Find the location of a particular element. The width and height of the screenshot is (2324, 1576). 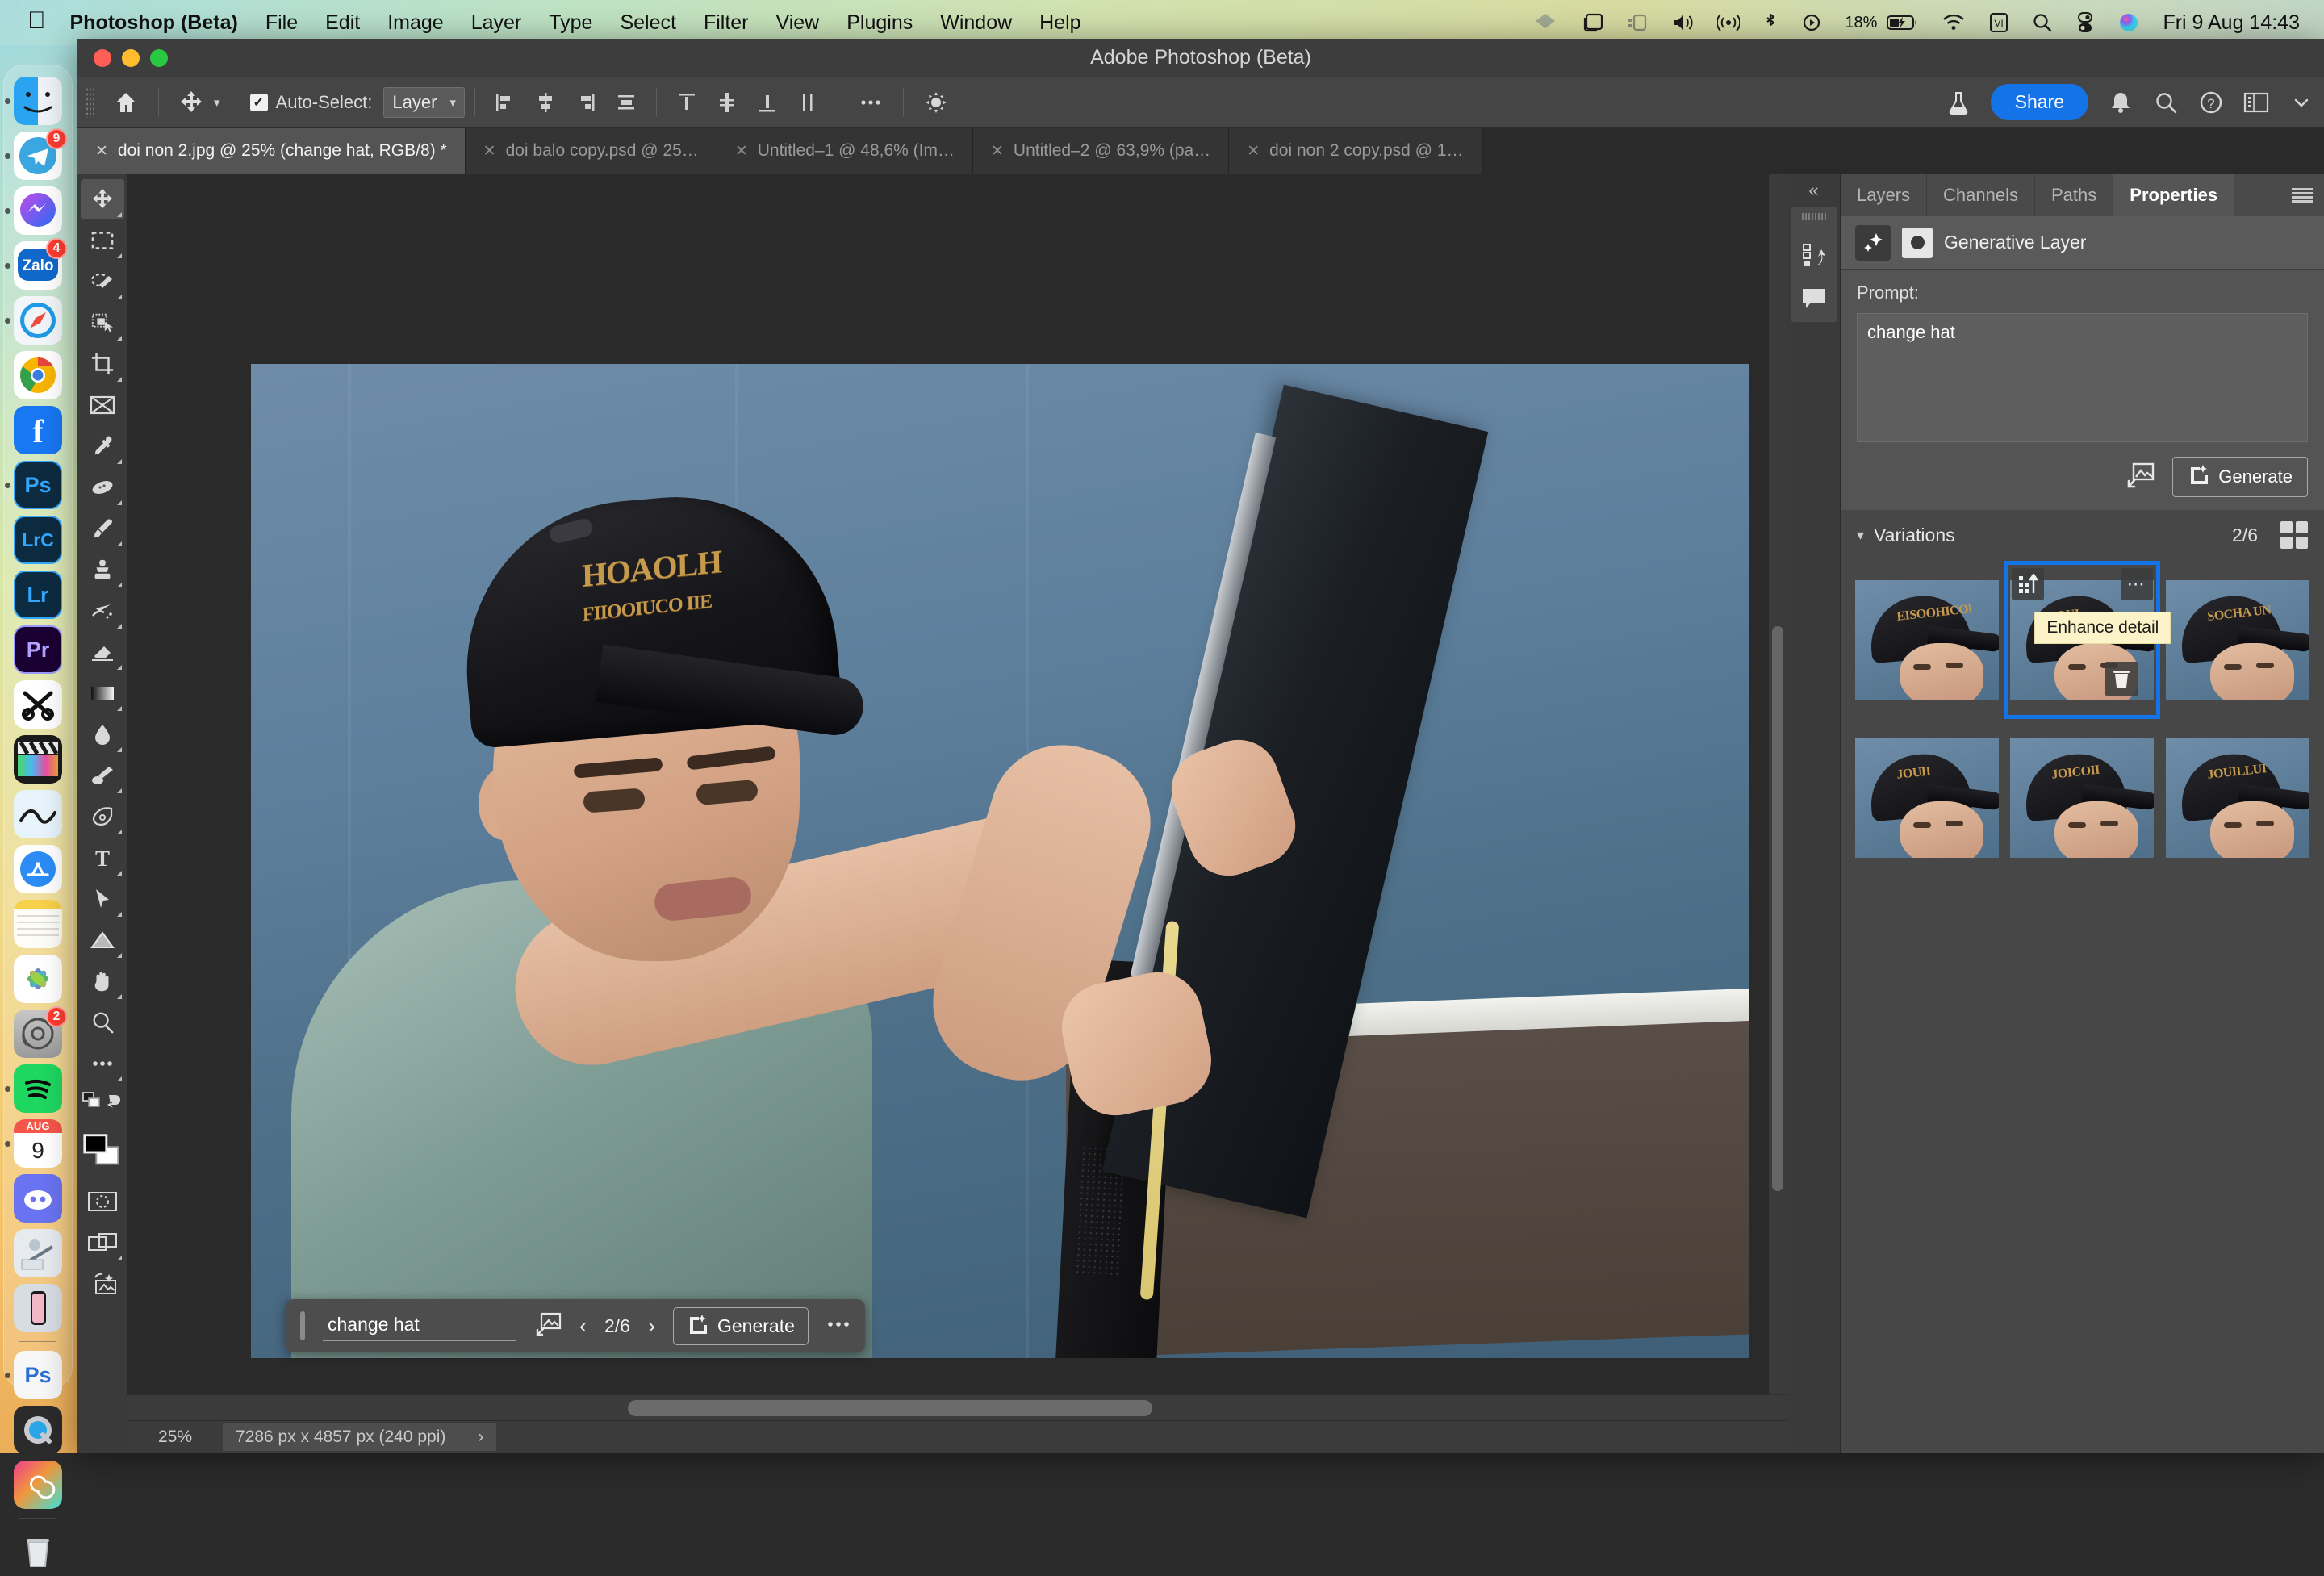

dock-item-system-settings: 2 is located at coordinates (38, 1034).